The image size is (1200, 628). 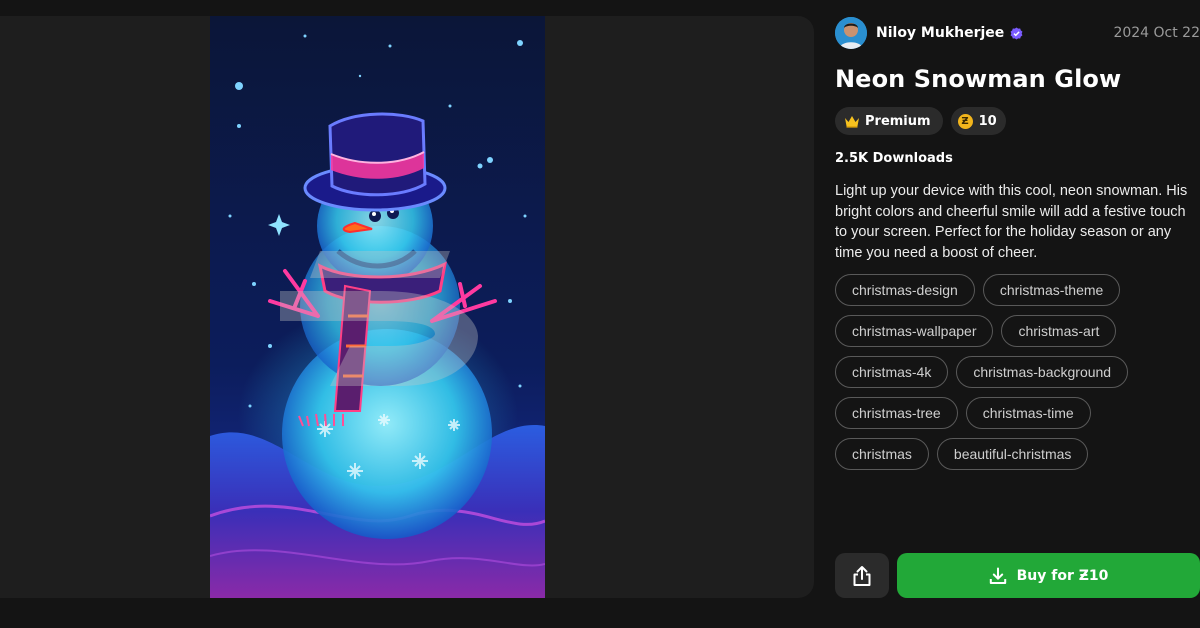 I want to click on premium-label: Premium, so click(x=898, y=121).